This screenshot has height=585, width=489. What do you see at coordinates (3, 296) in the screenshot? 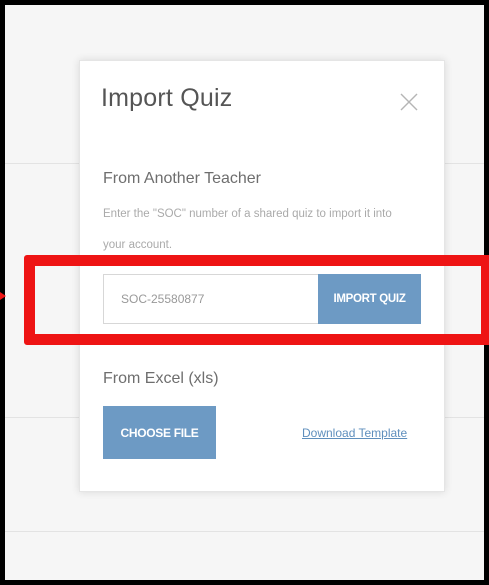
I see `red-arrow-tip` at bounding box center [3, 296].